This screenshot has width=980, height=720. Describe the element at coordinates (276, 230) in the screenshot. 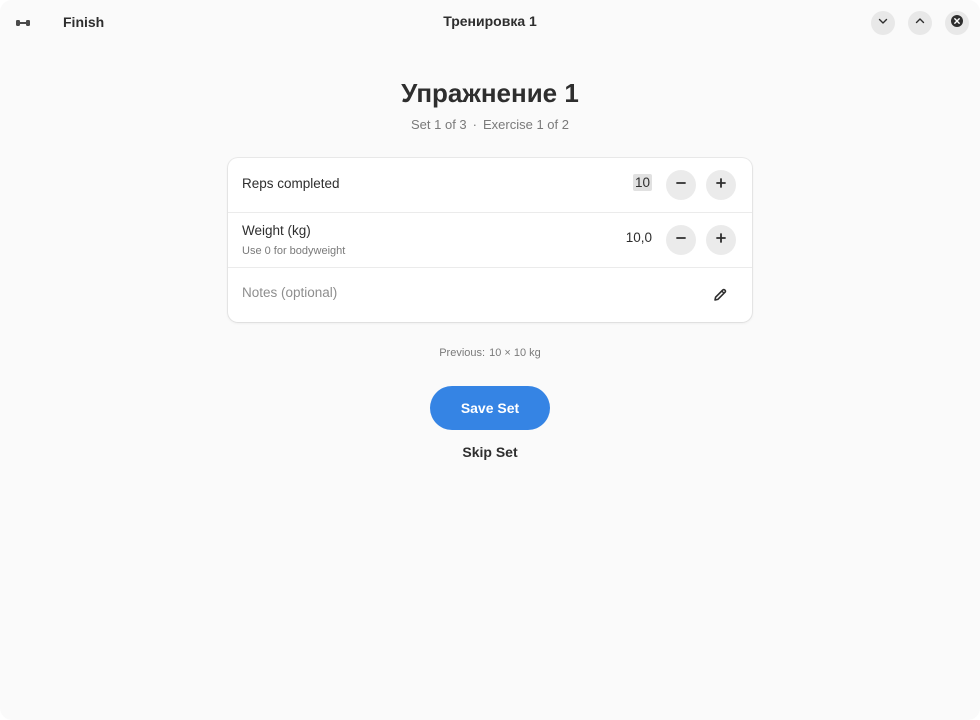

I see `weight-label: Weight (kg)` at that location.